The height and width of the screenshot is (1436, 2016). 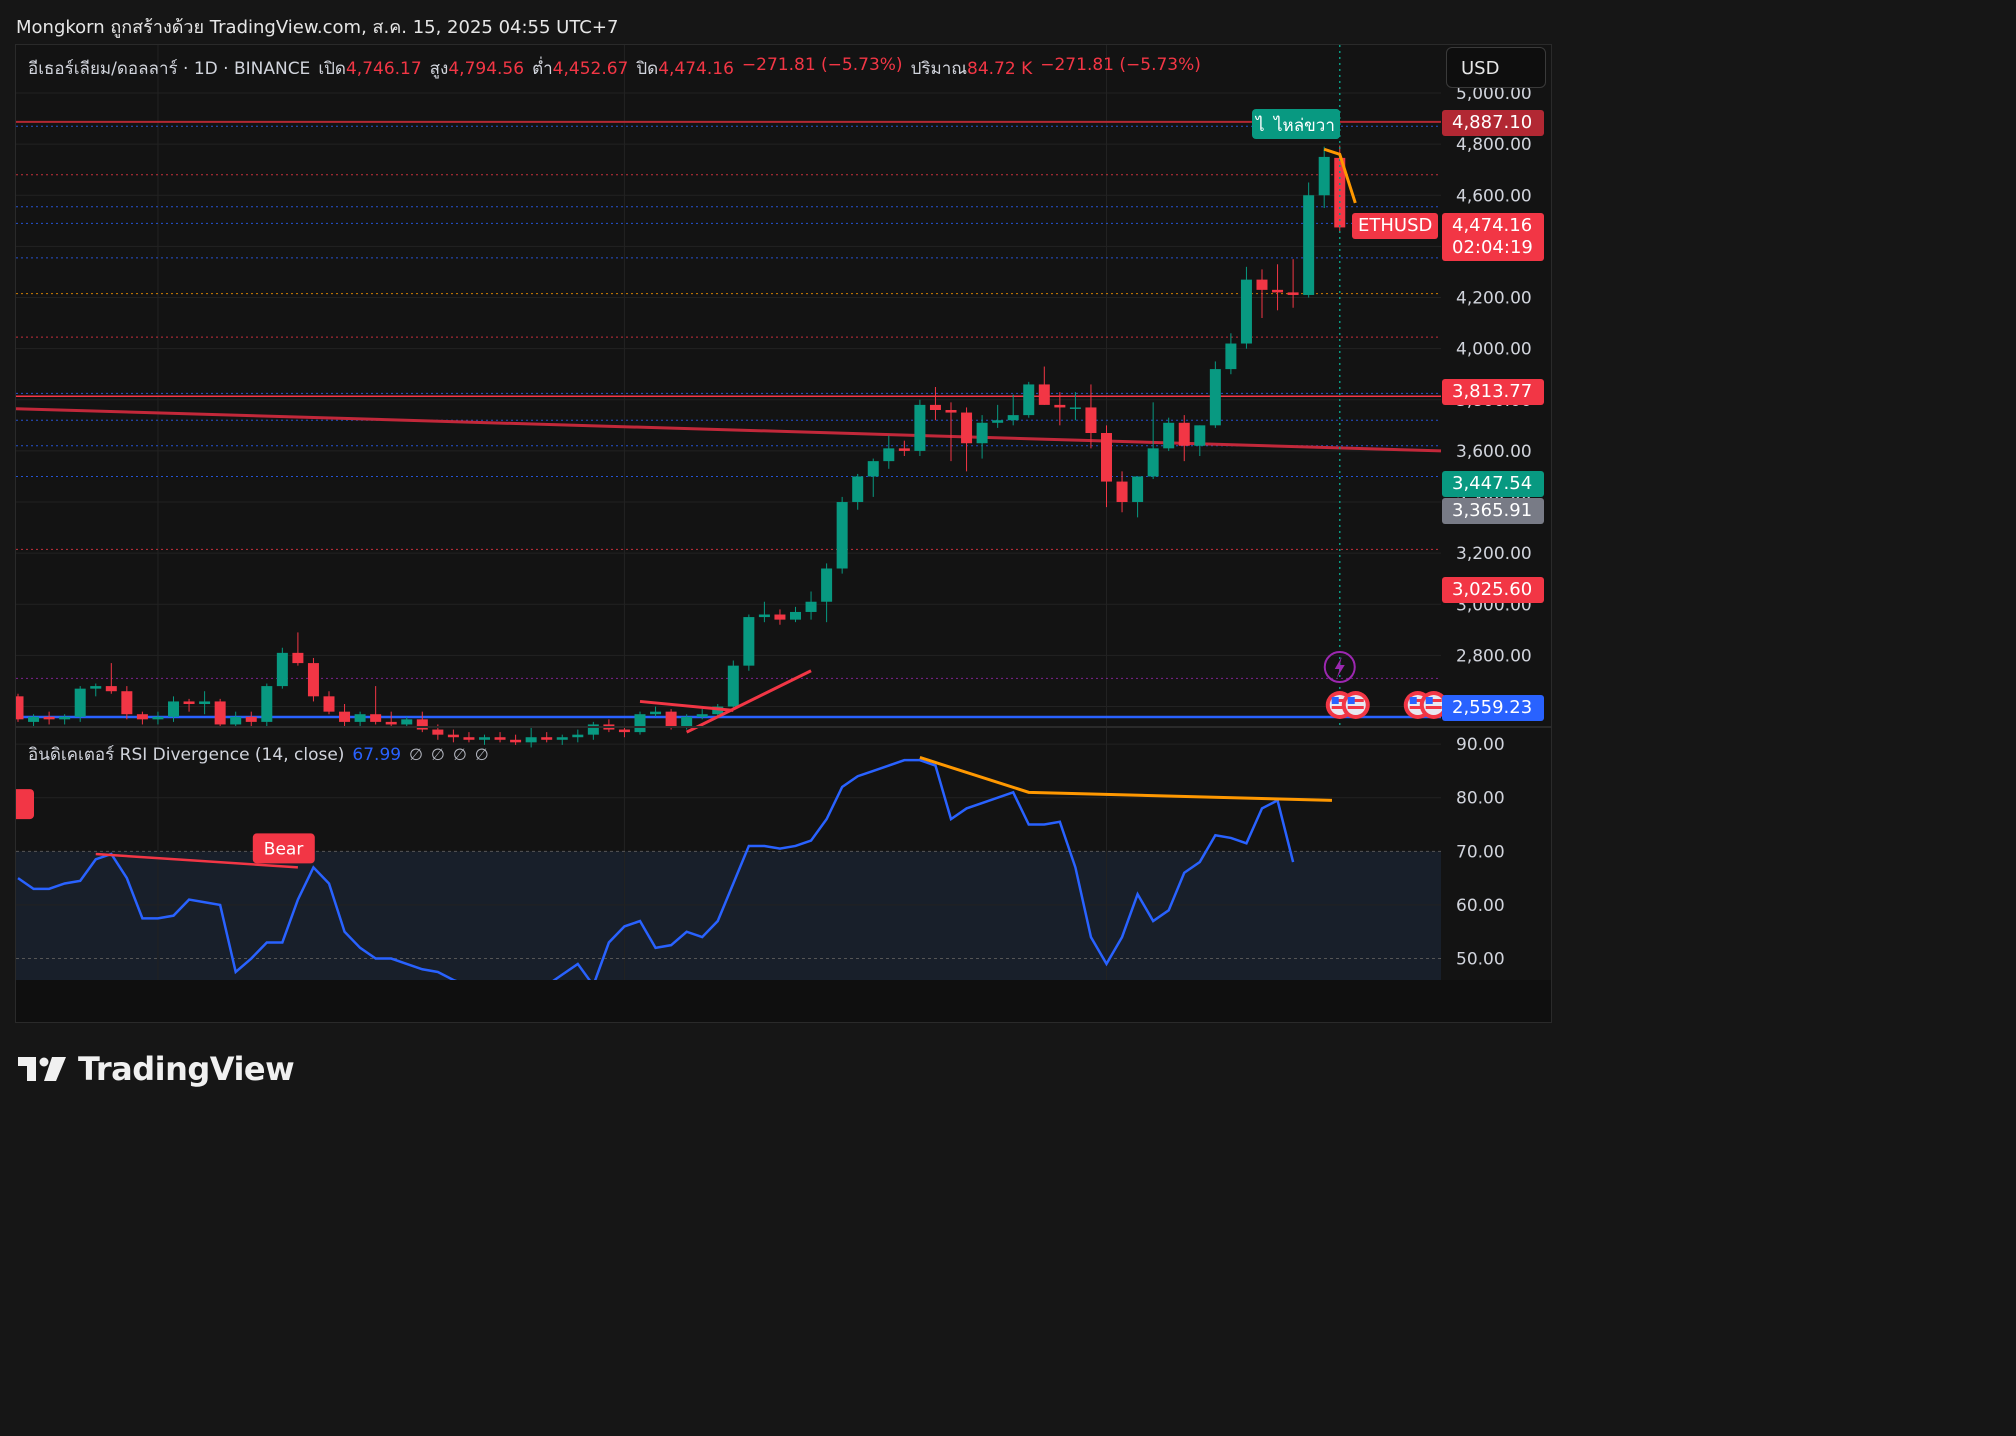 I want to click on rsi-na-4: ∅, so click(x=481, y=754).